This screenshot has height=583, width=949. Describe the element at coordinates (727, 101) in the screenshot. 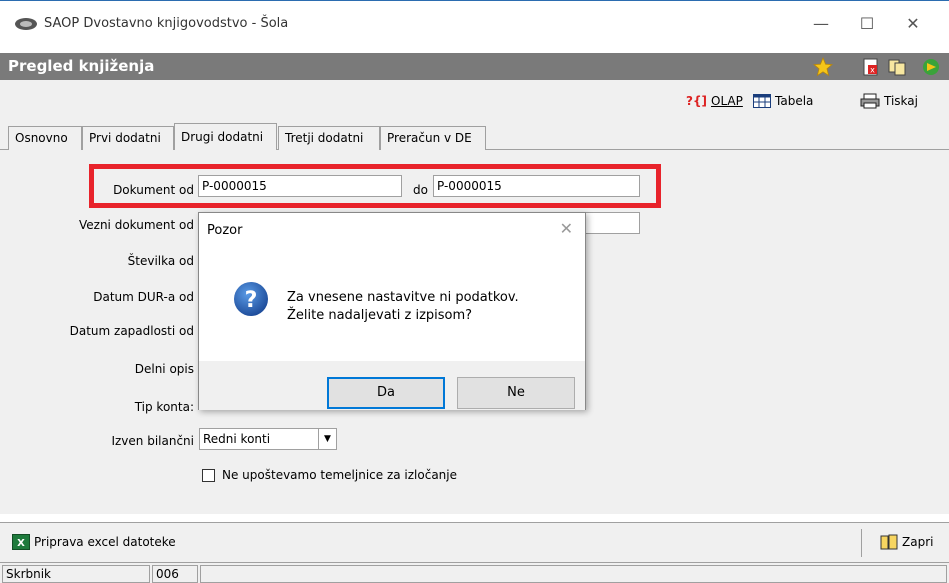

I see `olap-label: OLAP` at that location.